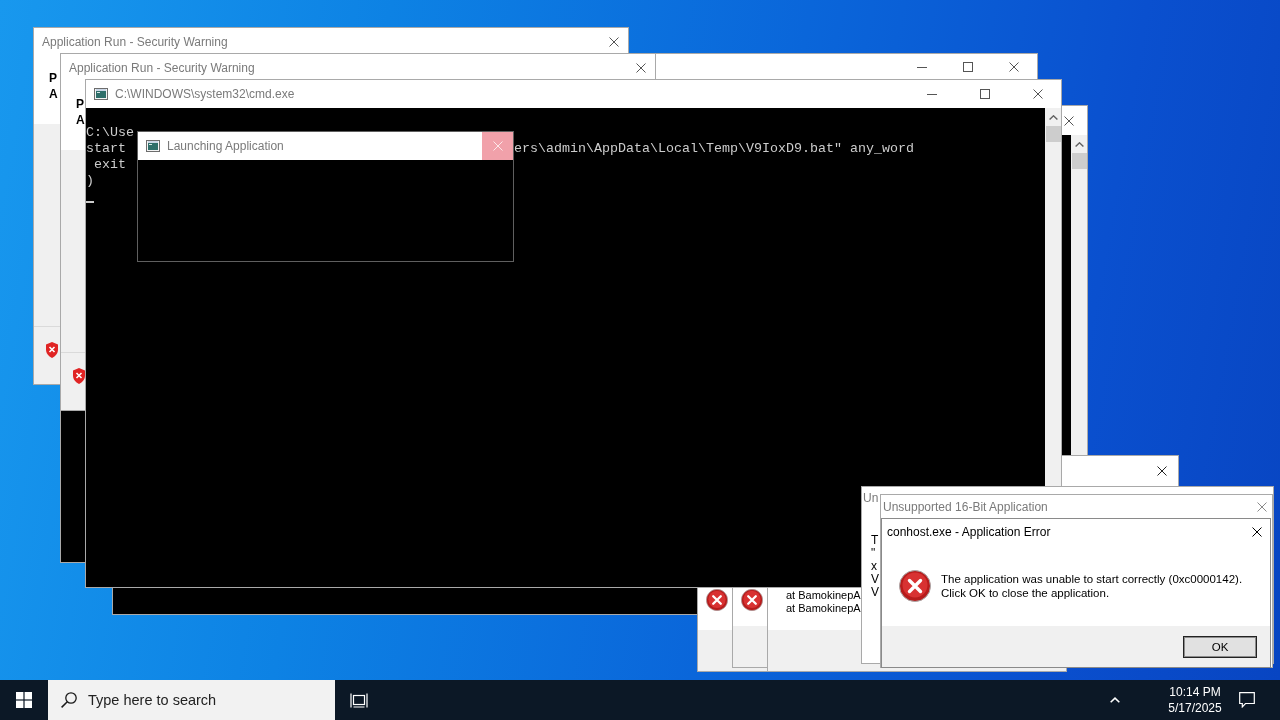  I want to click on task-view-icon, so click(359, 700).